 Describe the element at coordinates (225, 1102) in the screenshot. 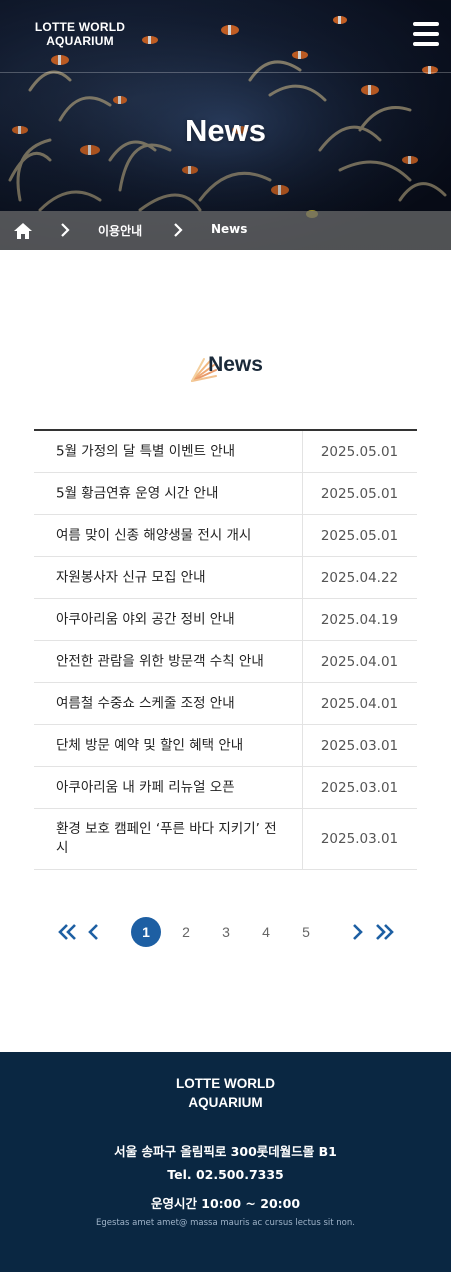

I see `footer-logo-line-2: AQUARIUM` at that location.